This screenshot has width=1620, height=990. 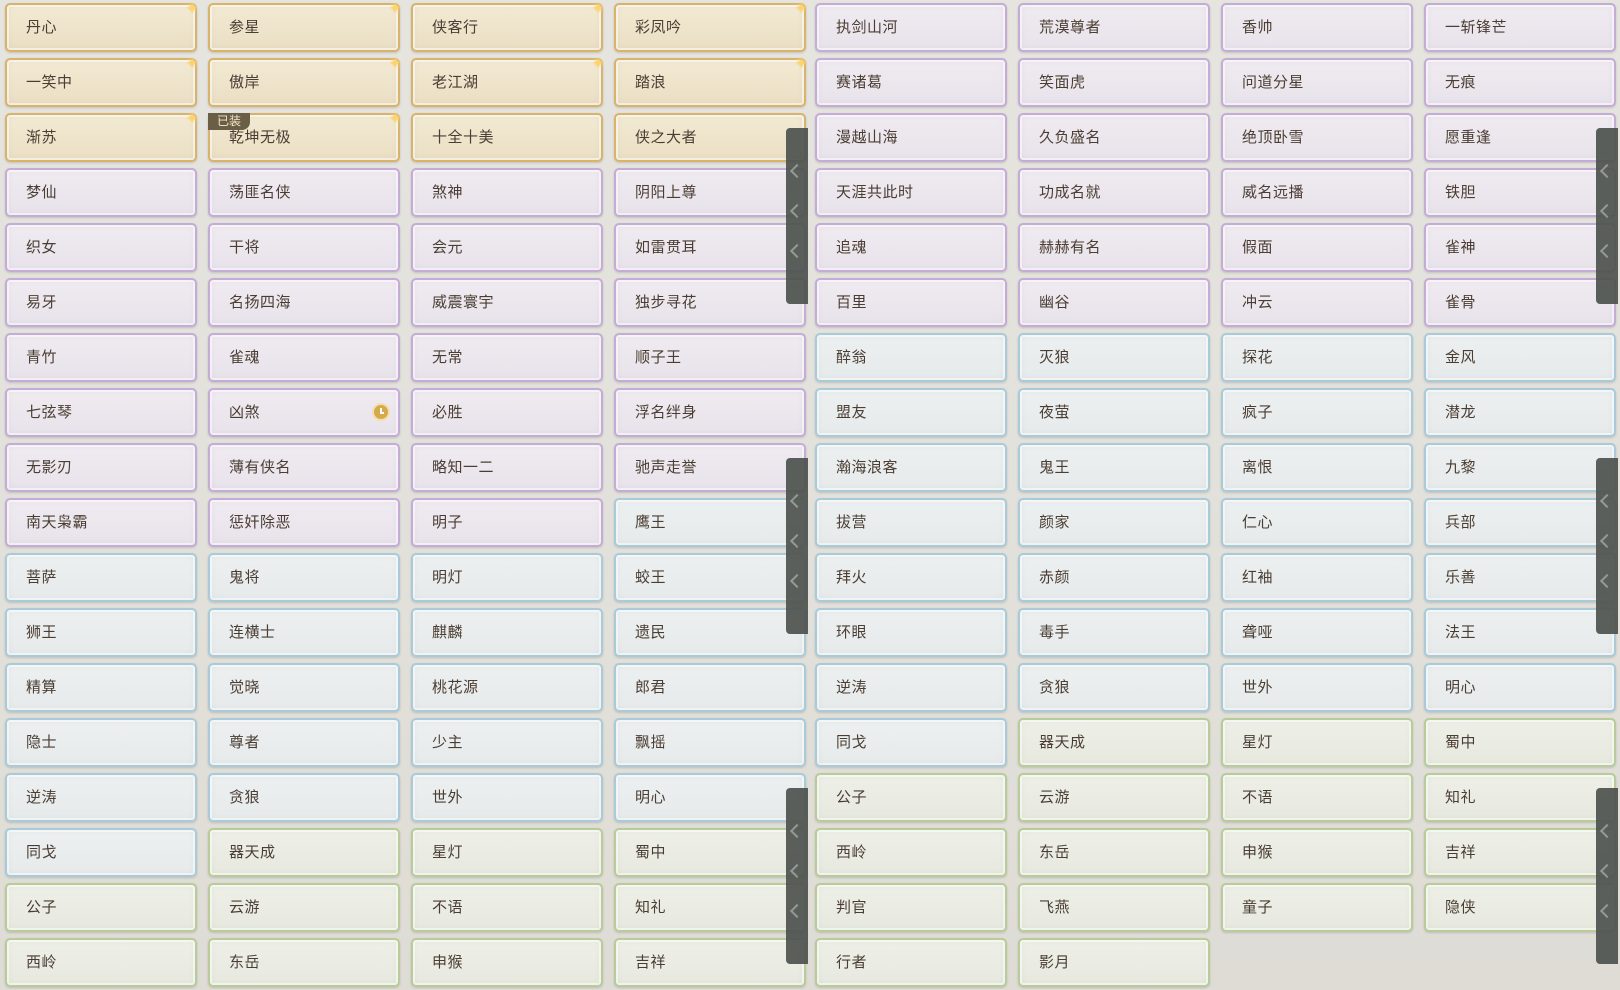 I want to click on title-card: 幽谷, so click(x=1114, y=302).